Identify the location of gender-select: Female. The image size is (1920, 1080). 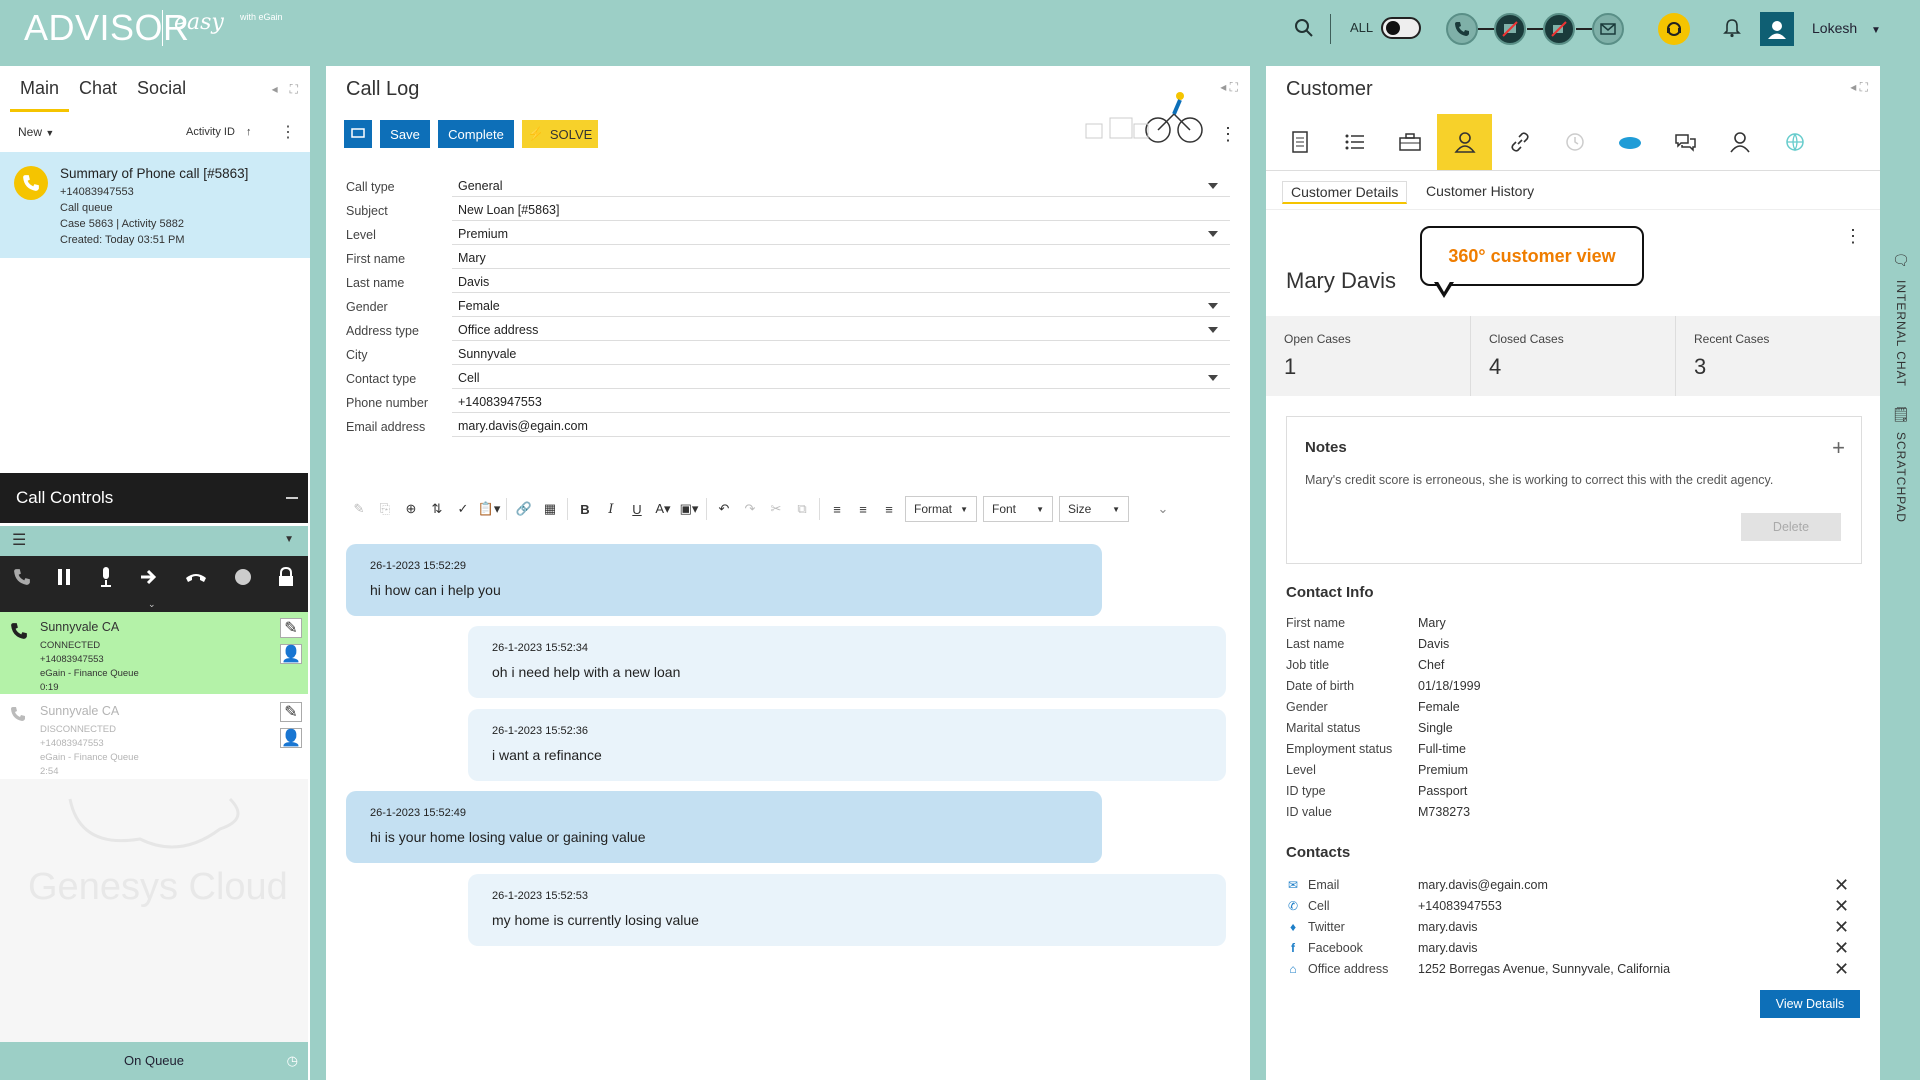
(841, 306).